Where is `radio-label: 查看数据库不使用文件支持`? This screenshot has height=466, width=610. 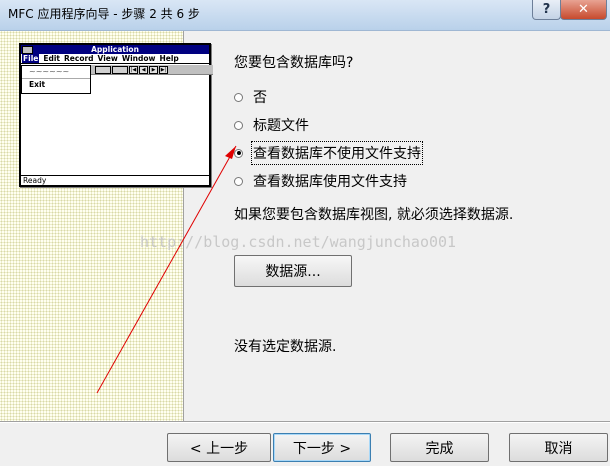
radio-label: 查看数据库不使用文件支持 is located at coordinates (337, 153).